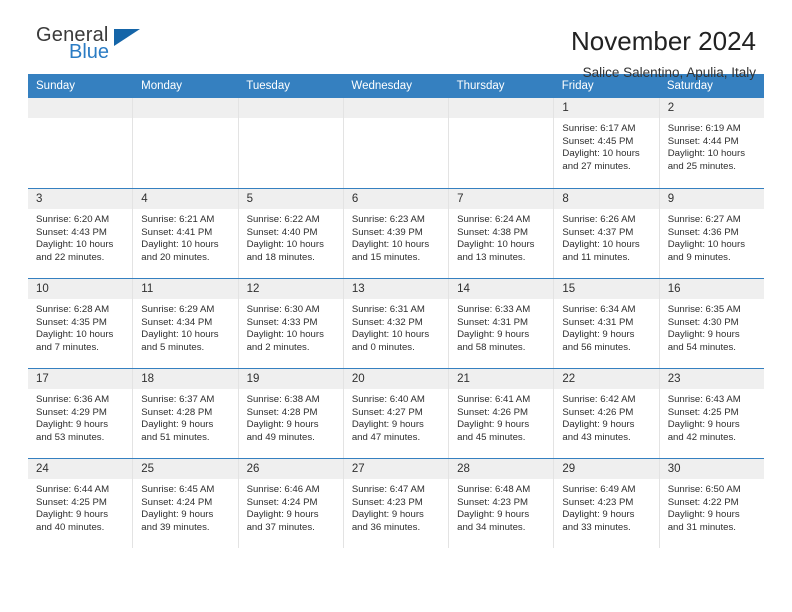 This screenshot has height=612, width=792. What do you see at coordinates (283, 489) in the screenshot?
I see `sunrise-text: Sunrise: 6:46 AM` at bounding box center [283, 489].